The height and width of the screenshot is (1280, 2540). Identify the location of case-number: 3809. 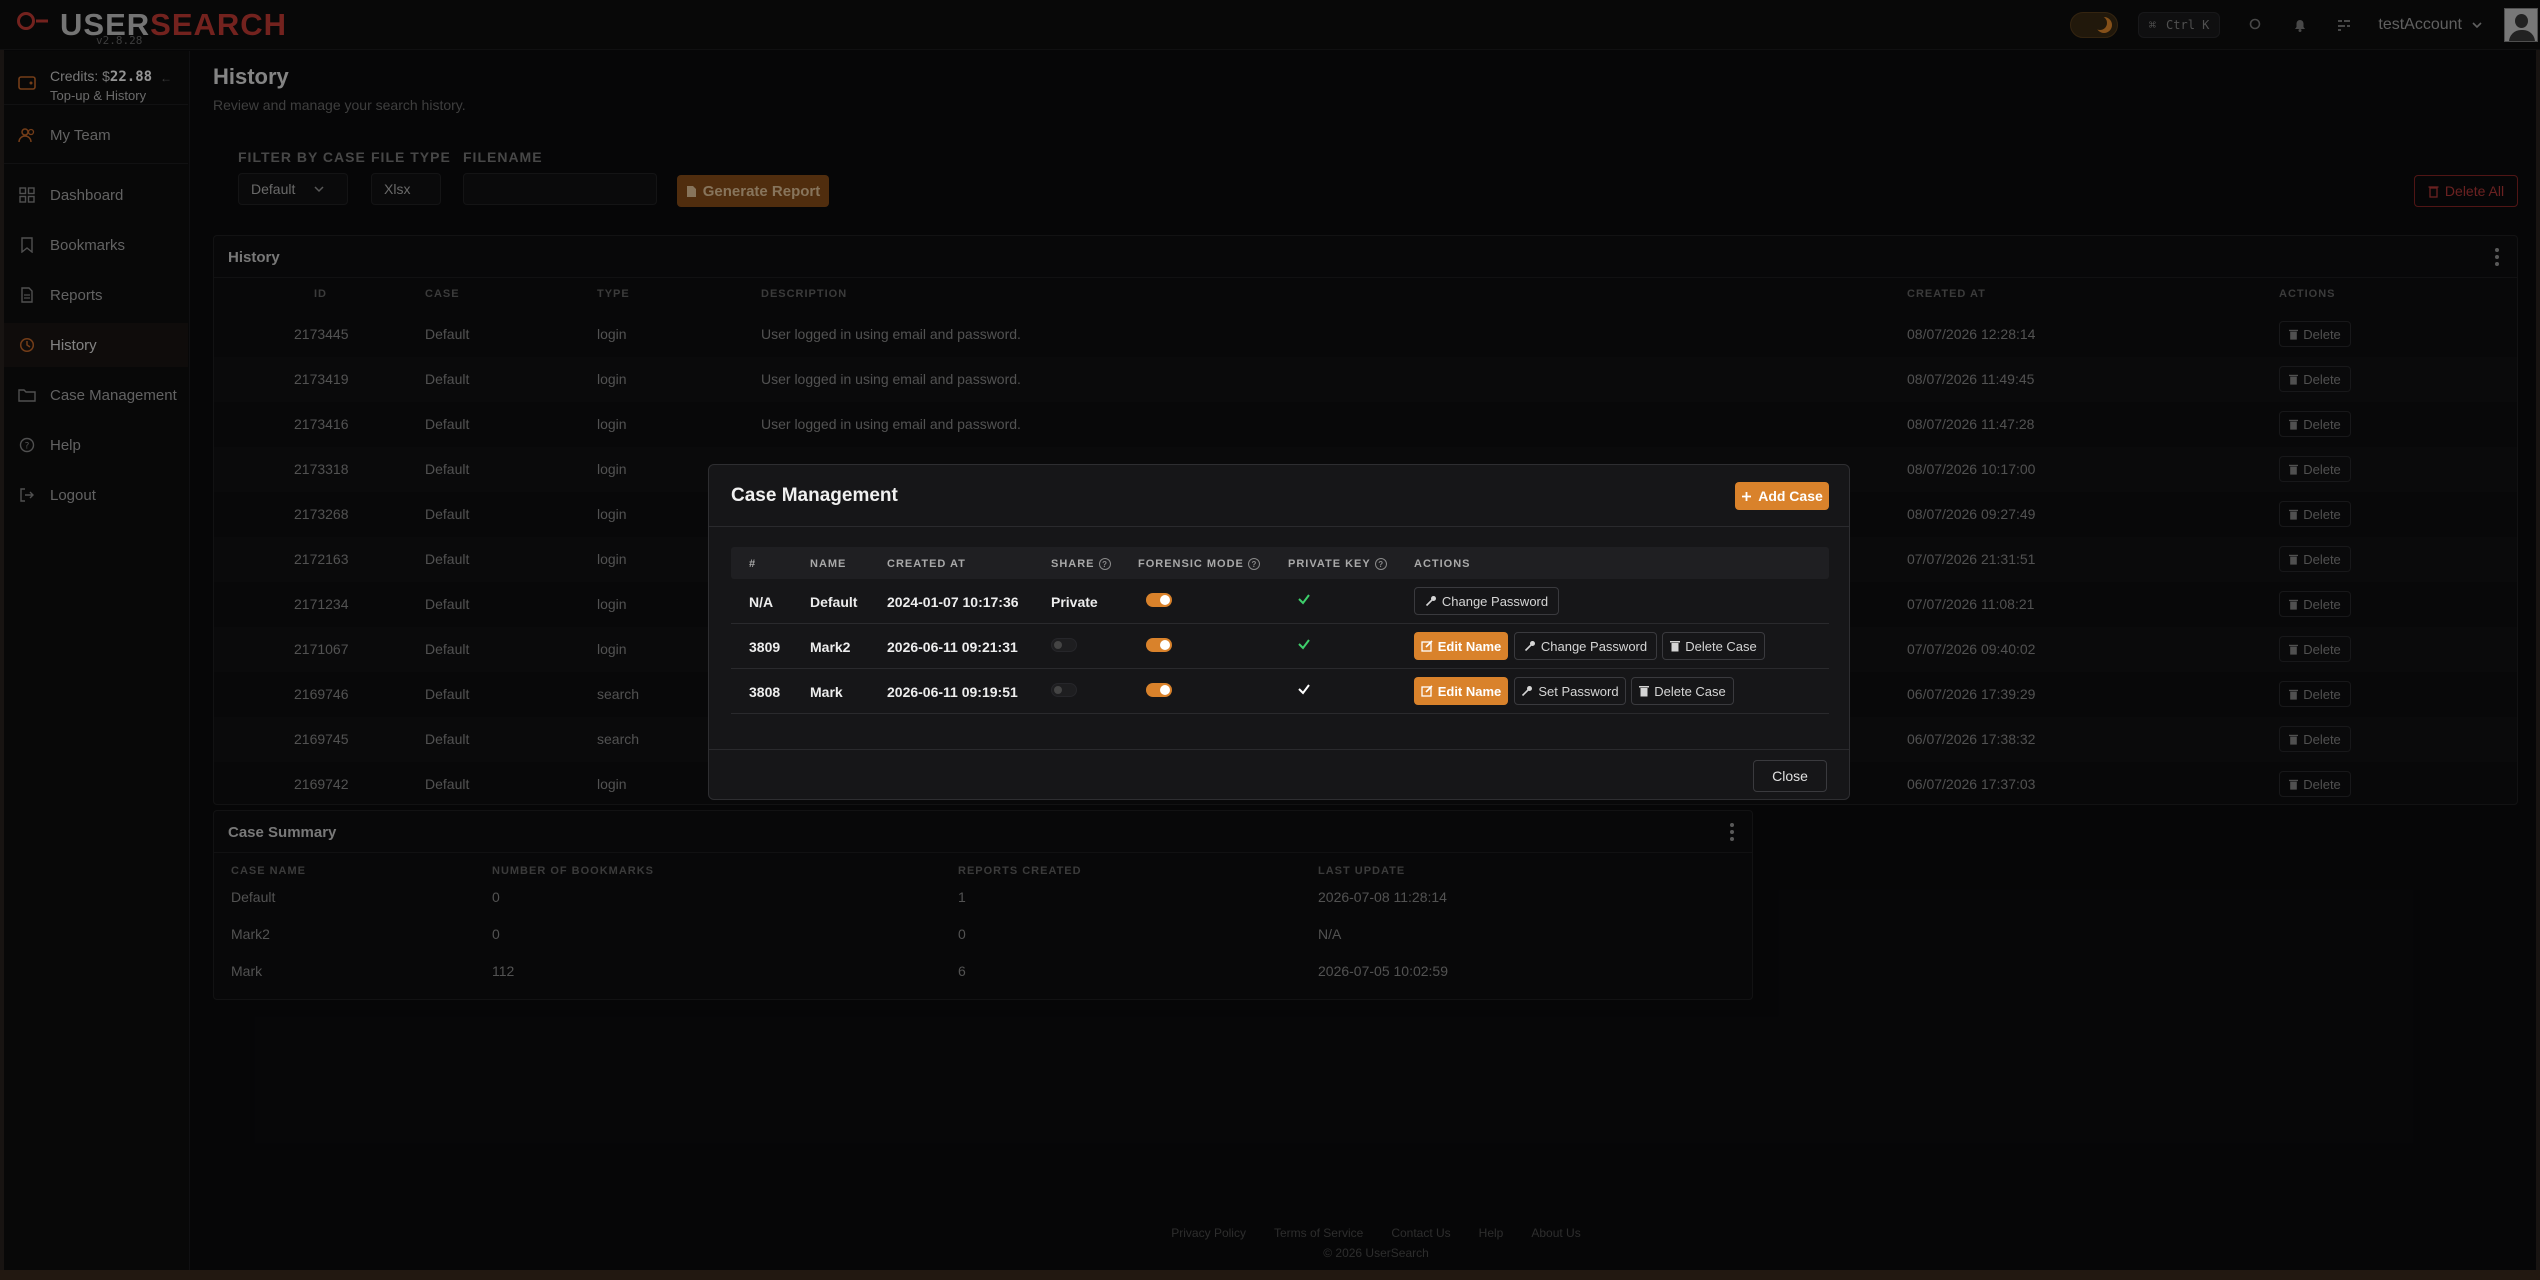
(765, 647).